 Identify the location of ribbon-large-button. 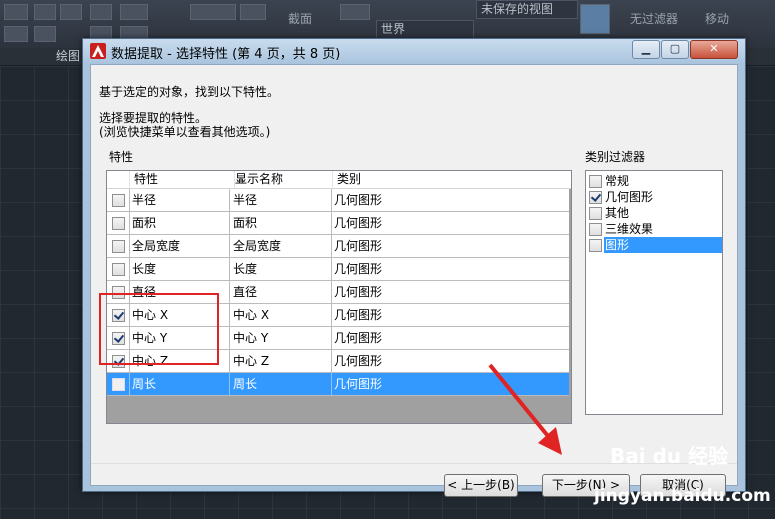
(595, 19).